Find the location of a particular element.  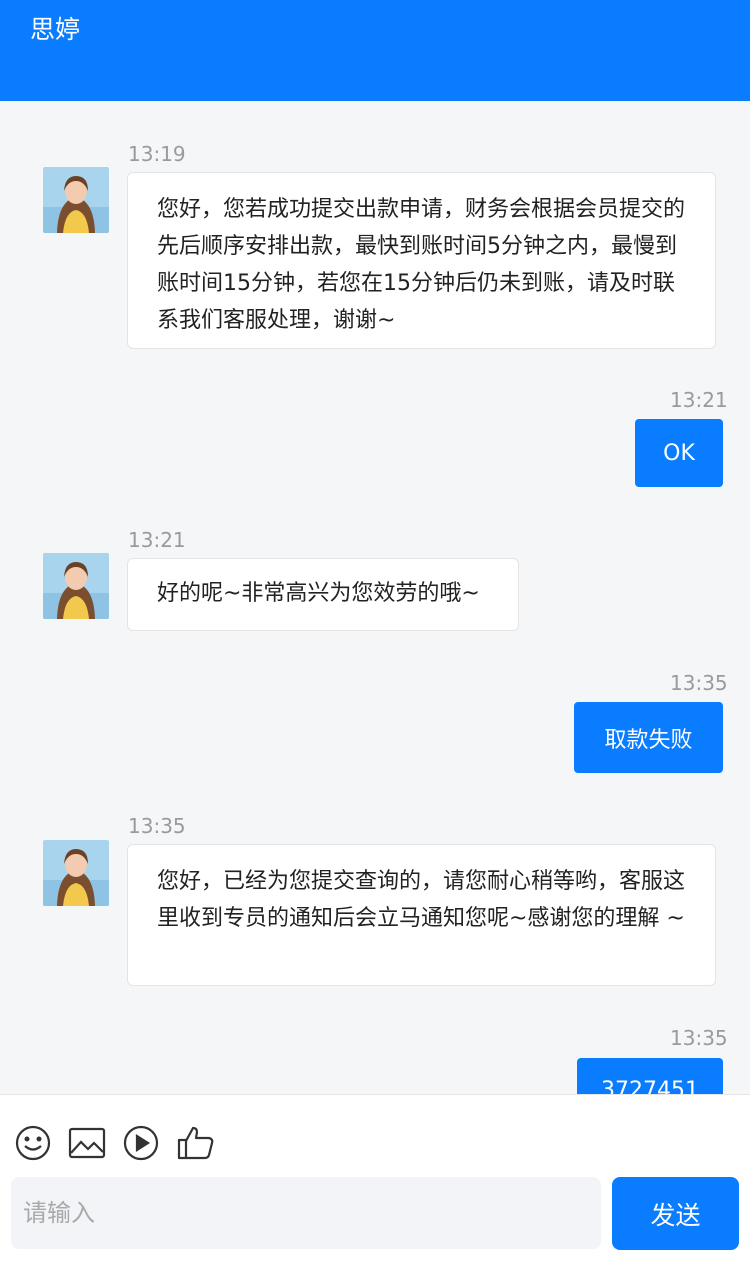

emoji-icon is located at coordinates (33, 1143).